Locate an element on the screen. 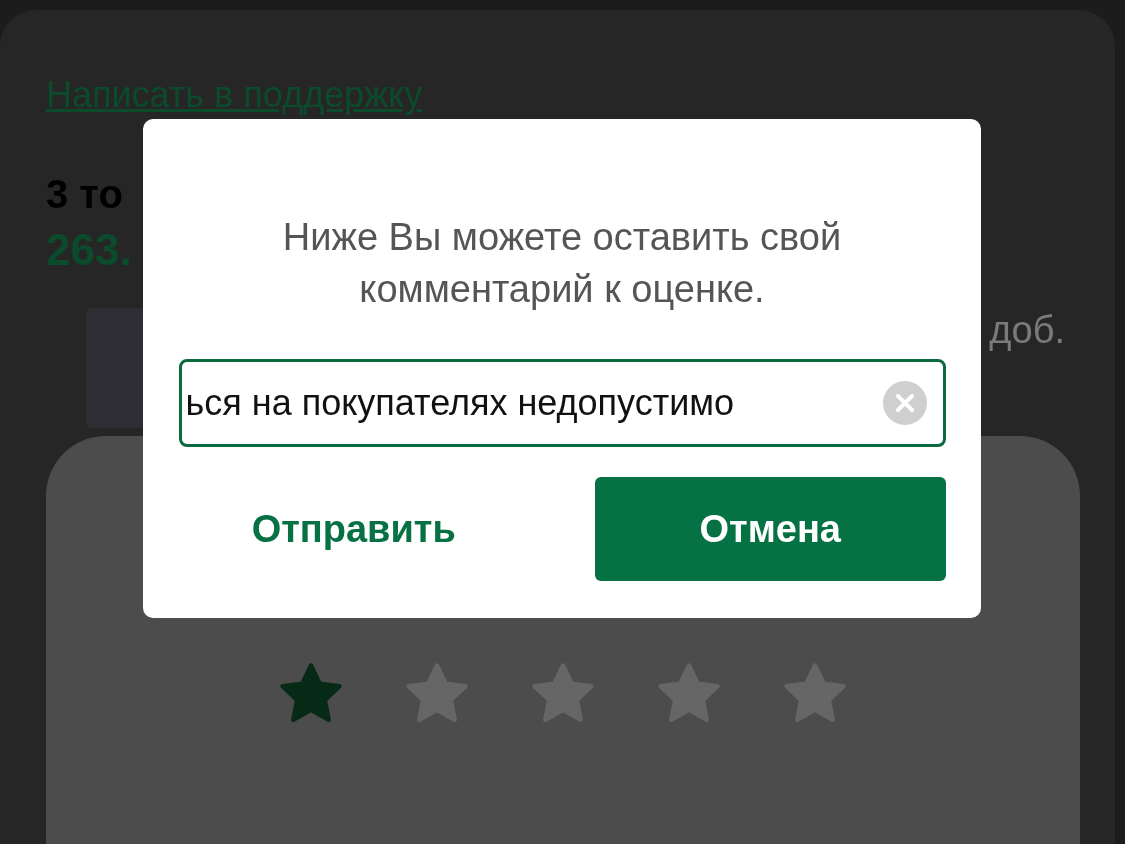 This screenshot has width=1125, height=844. dialog-message: Ниже Вы можете оставить свой комментарий к оценке. is located at coordinates (562, 263).